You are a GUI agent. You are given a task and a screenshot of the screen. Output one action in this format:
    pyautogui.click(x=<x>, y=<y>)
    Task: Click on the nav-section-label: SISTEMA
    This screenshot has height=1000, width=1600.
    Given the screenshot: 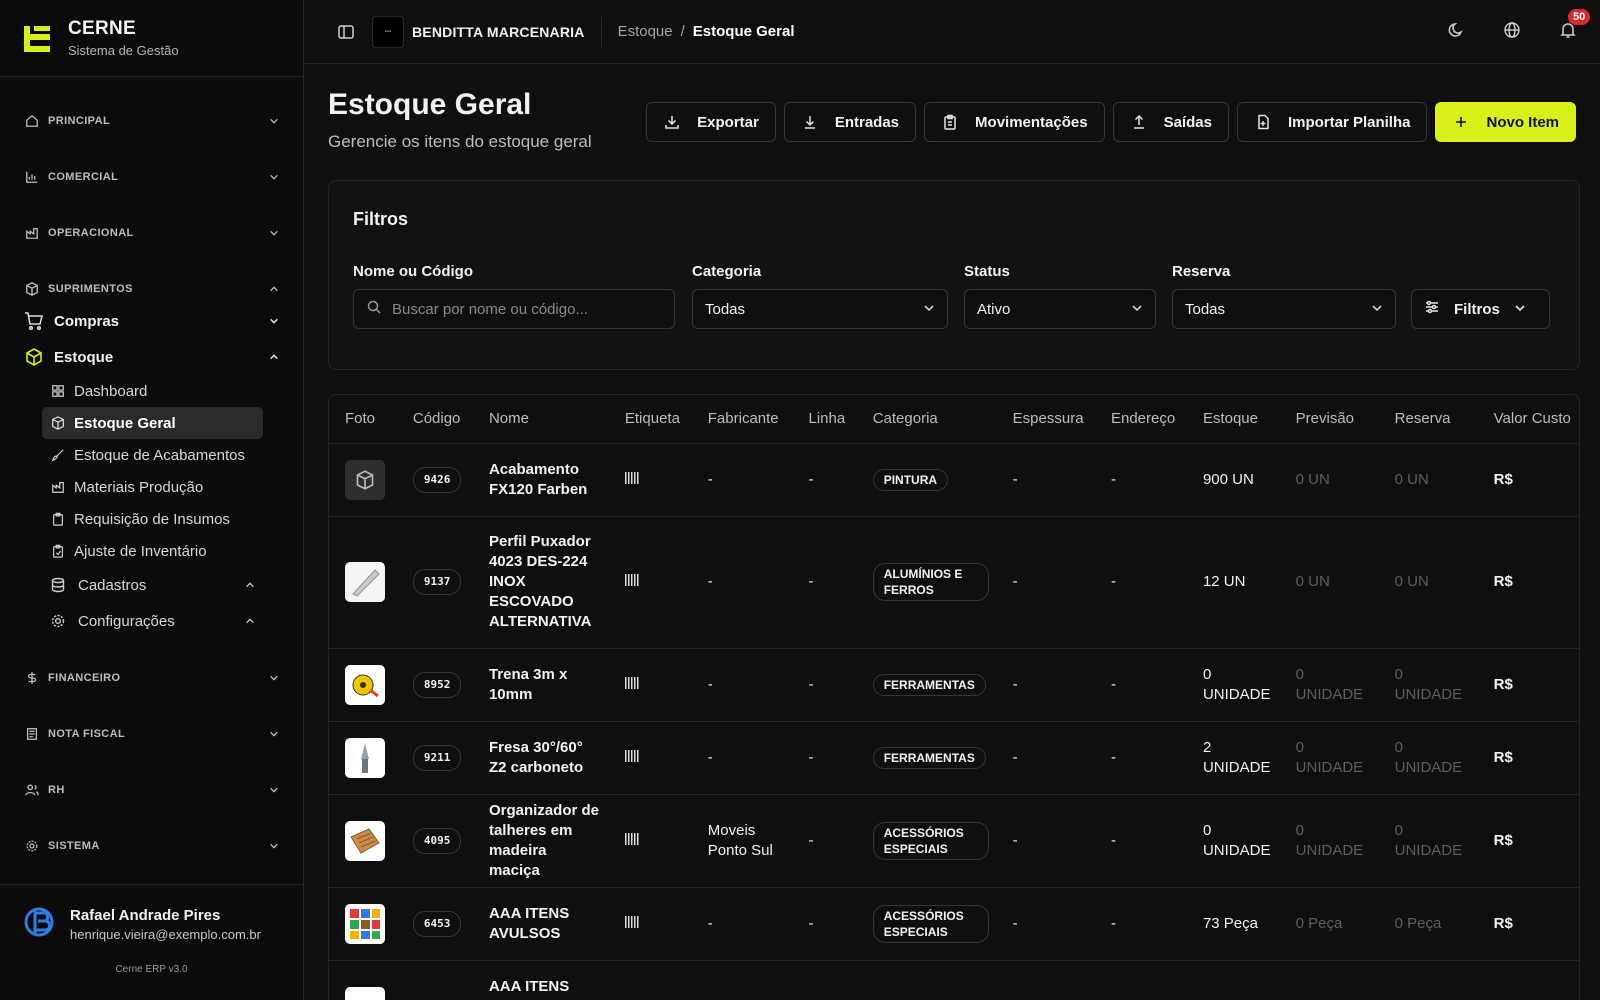 What is the action you would take?
    pyautogui.click(x=74, y=846)
    